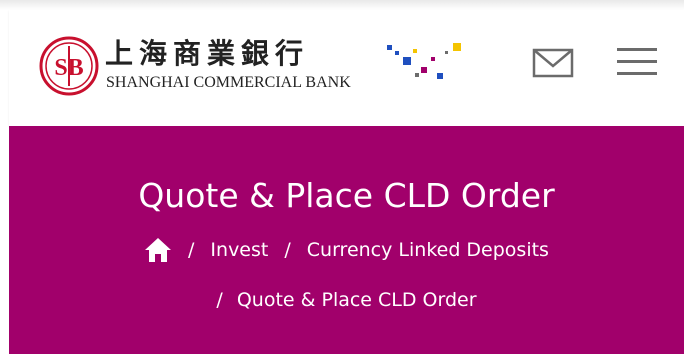 The image size is (684, 354). What do you see at coordinates (356, 300) in the screenshot?
I see `breadcrumb-item-current: Quote & Place CLD Order` at bounding box center [356, 300].